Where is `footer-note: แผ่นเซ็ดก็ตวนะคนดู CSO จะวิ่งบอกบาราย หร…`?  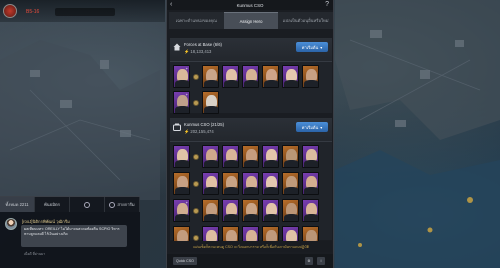 footer-note: แผ่นเซ็ดก็ตวนะคนดู CSO จะวิ่งบอกบาราย หร… is located at coordinates (251, 246).